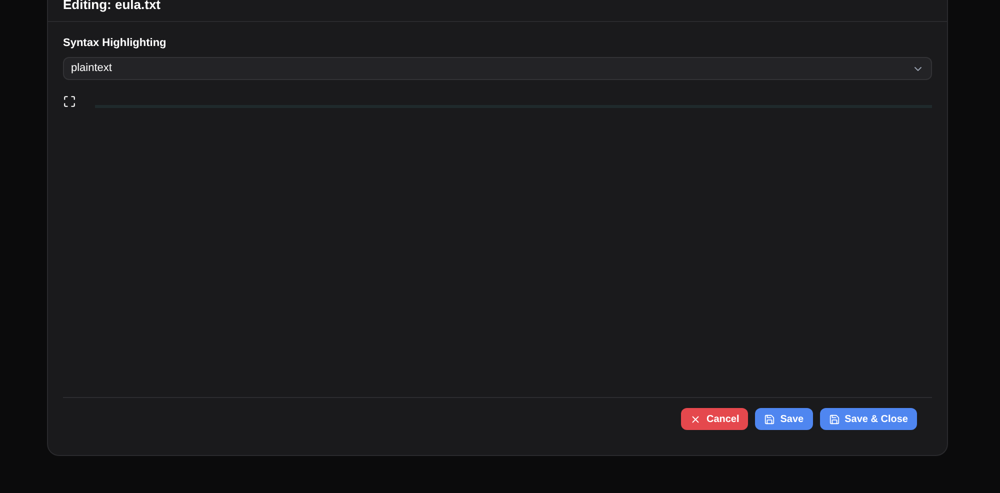 The image size is (1000, 493). Describe the element at coordinates (115, 43) in the screenshot. I see `field-label: Syntax Highlighting` at that location.